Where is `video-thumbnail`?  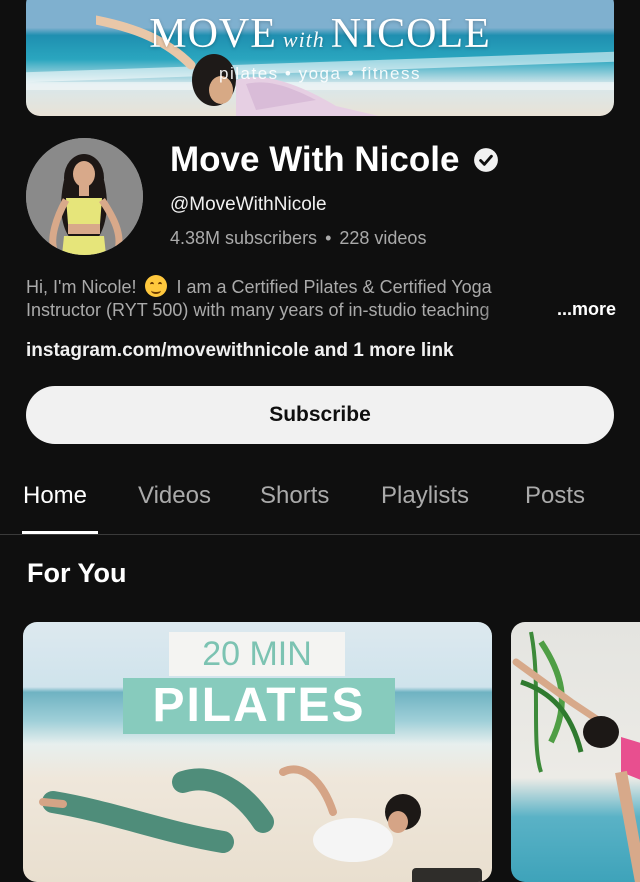 video-thumbnail is located at coordinates (575, 752).